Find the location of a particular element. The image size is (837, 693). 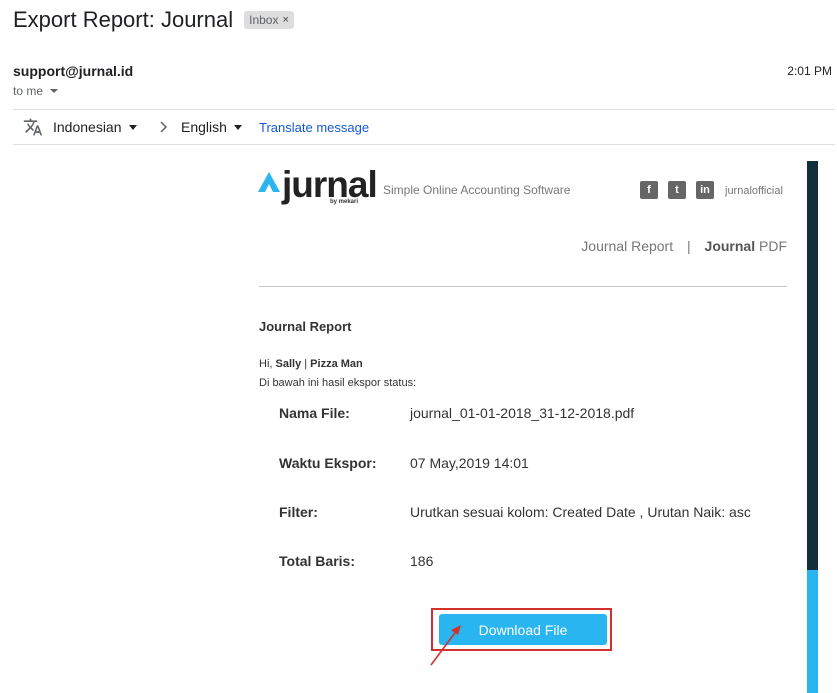

source-language-label: Indonesian is located at coordinates (87, 127).